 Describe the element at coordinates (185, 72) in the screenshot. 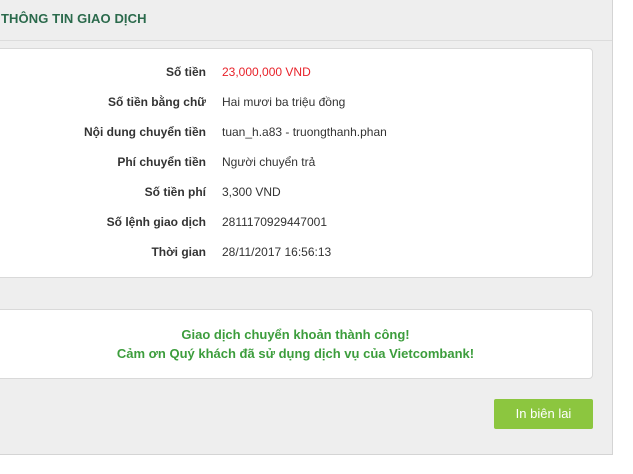

I see `detail-label: Số tiền` at that location.